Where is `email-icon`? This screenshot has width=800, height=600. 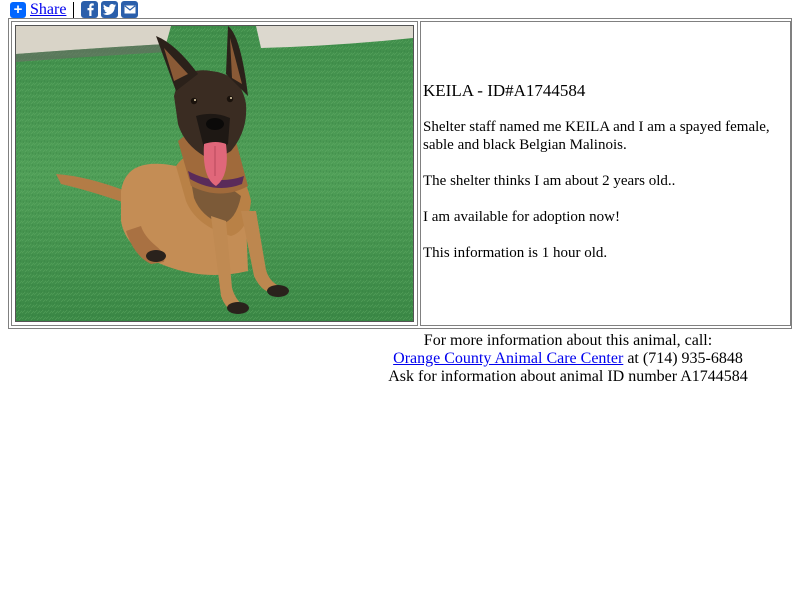 email-icon is located at coordinates (130, 9).